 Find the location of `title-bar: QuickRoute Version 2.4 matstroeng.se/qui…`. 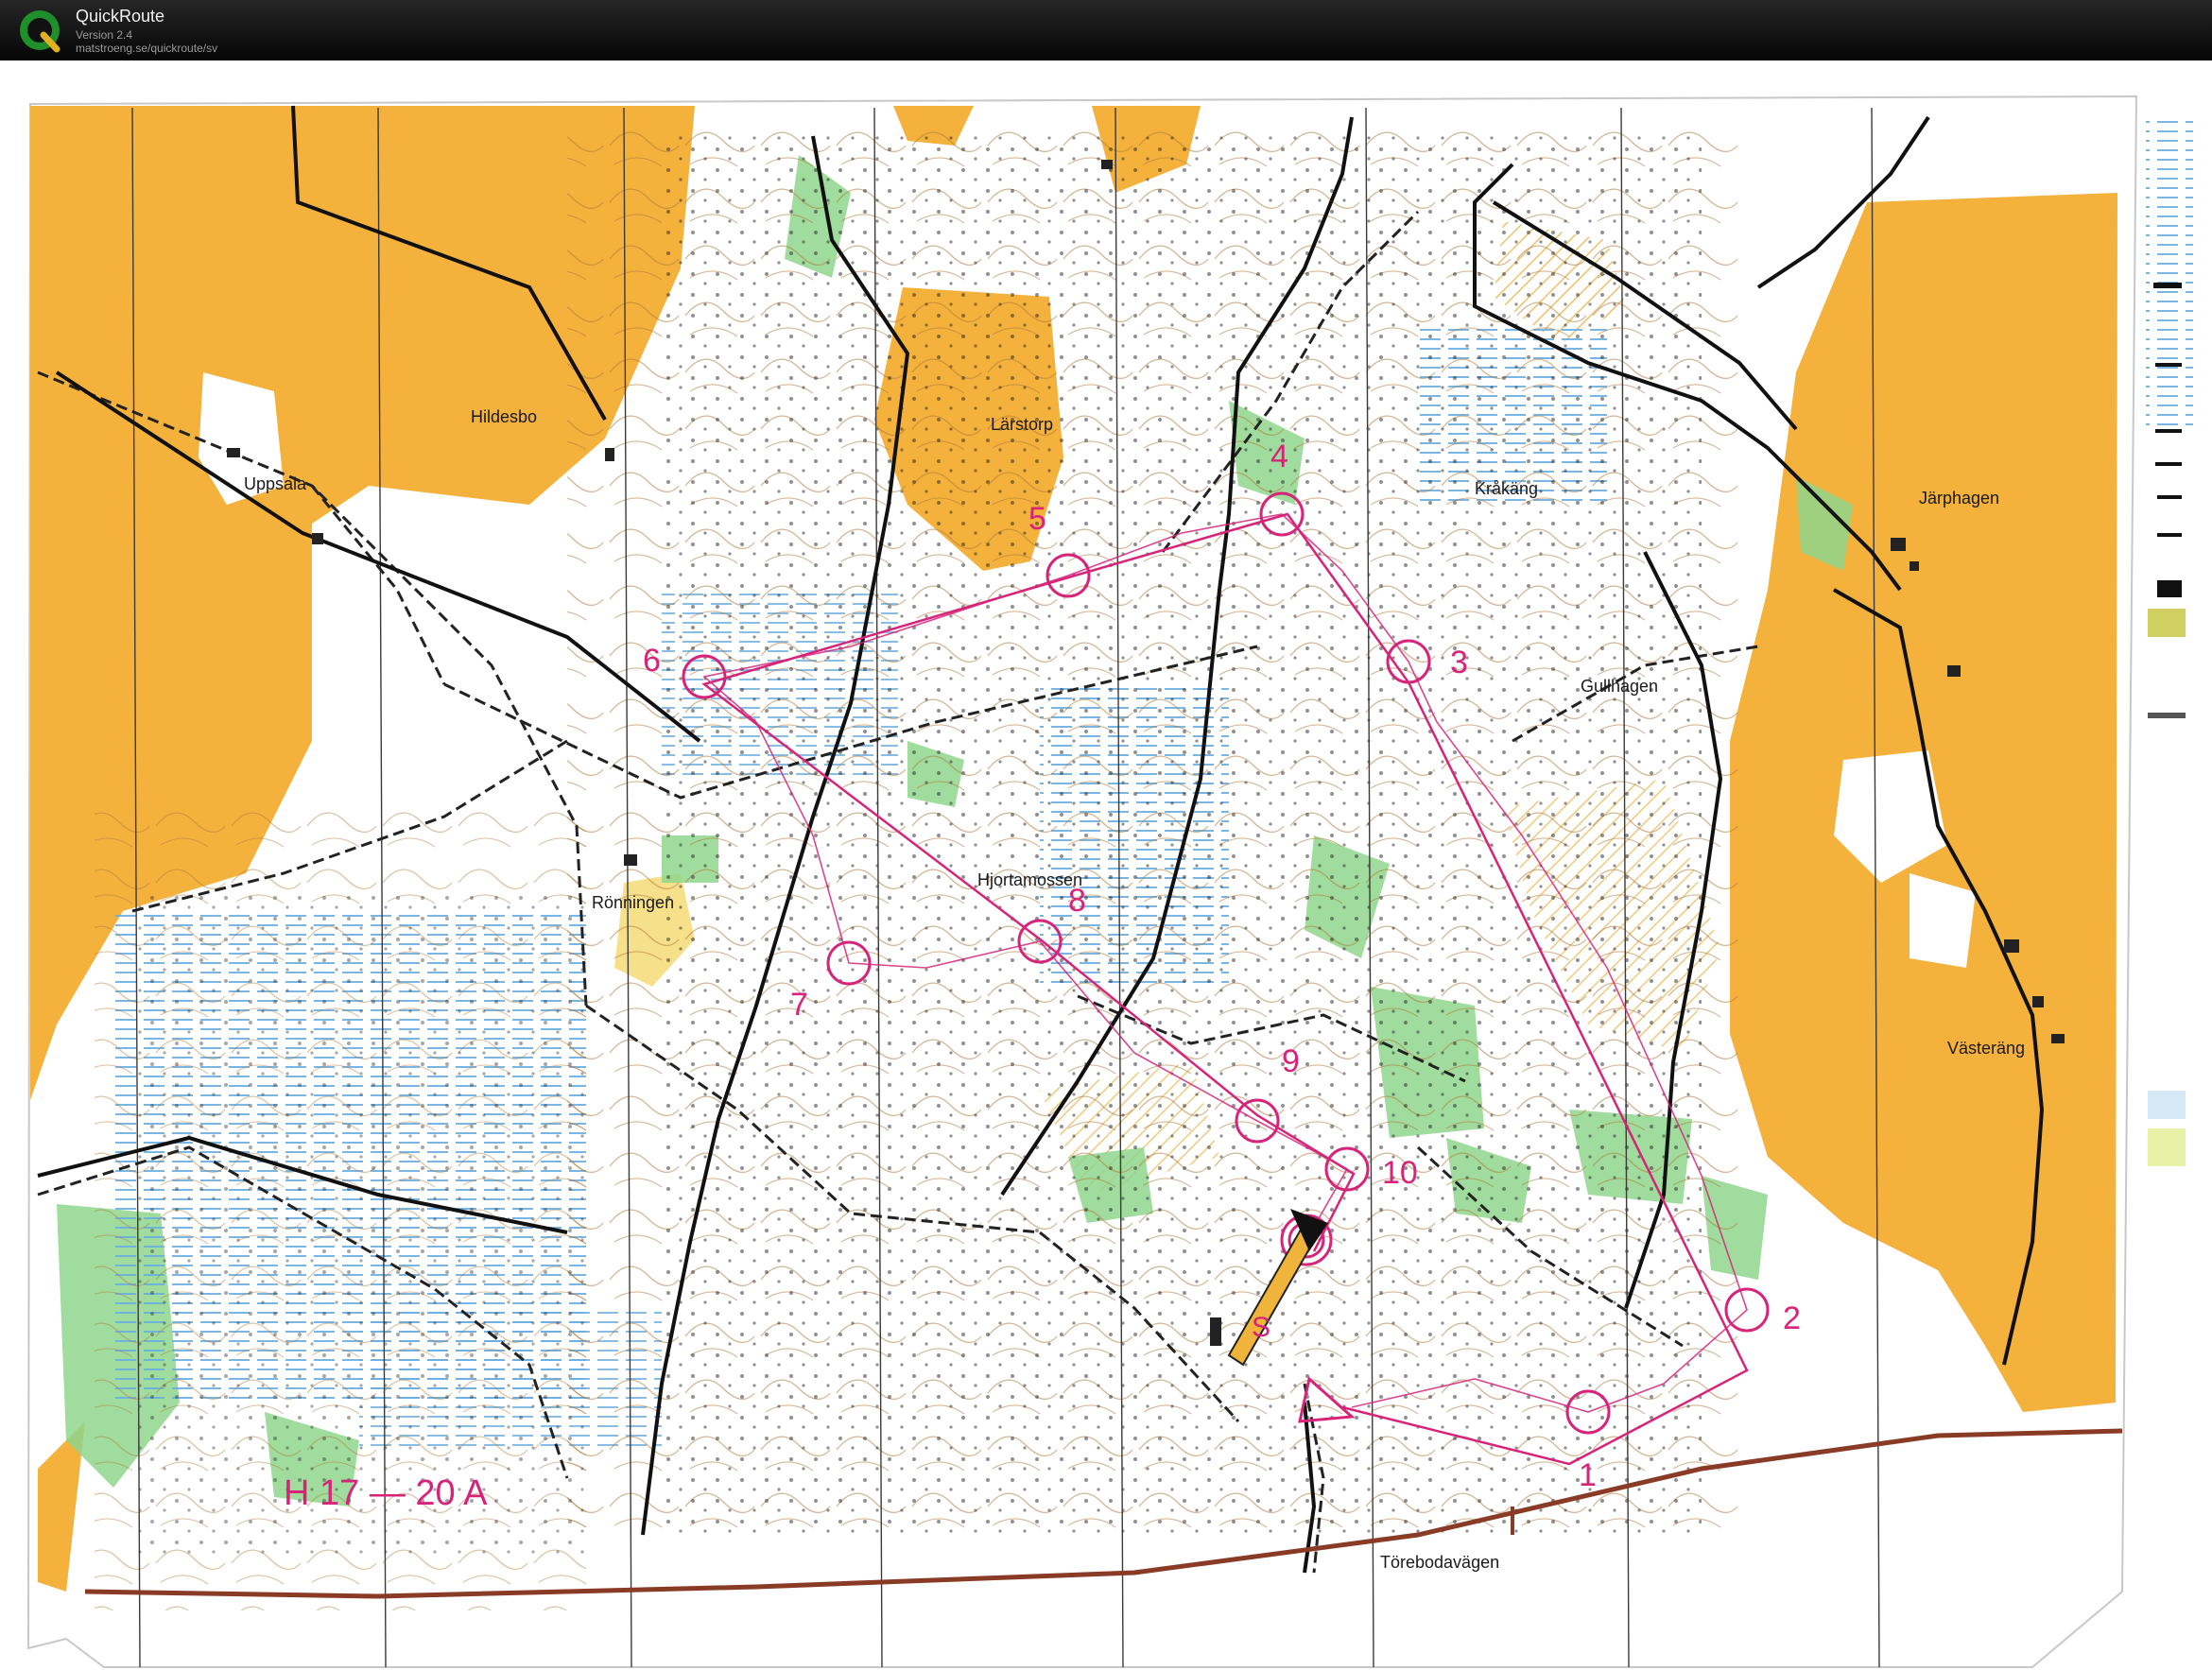

title-bar: QuickRoute Version 2.4 matstroeng.se/qui… is located at coordinates (1106, 30).